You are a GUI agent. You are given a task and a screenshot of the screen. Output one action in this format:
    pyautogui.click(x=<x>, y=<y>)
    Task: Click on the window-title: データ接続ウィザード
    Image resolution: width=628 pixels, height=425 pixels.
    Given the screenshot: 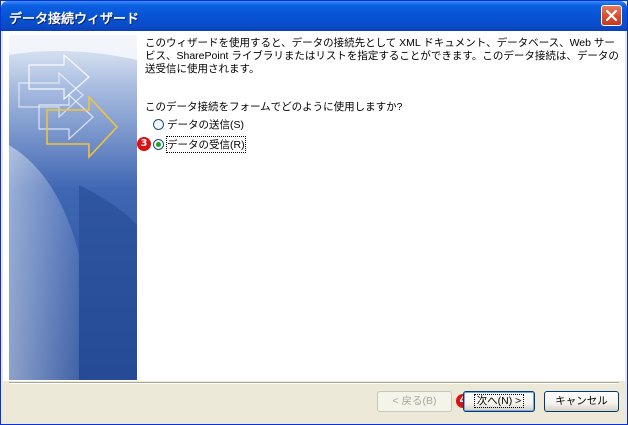 What is the action you would take?
    pyautogui.click(x=74, y=19)
    